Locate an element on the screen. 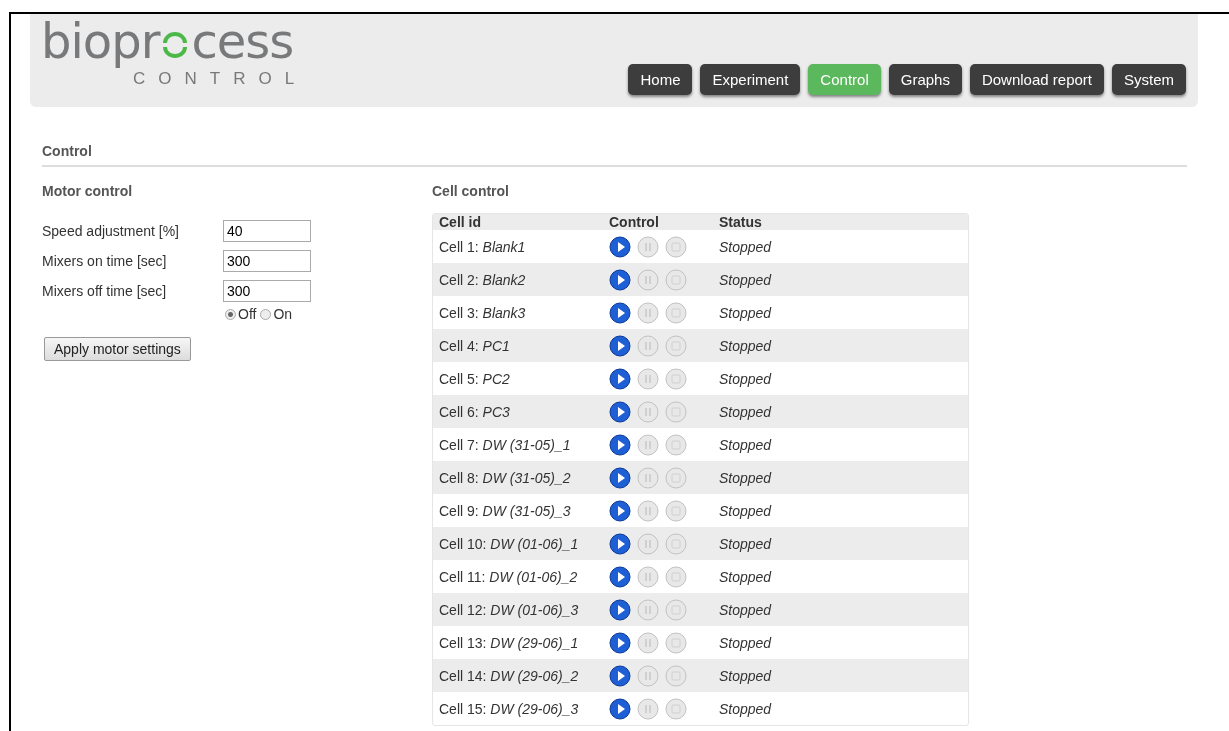 The image size is (1229, 731). cell-name: Cell 7: DW (31-05)_1 is located at coordinates (505, 444).